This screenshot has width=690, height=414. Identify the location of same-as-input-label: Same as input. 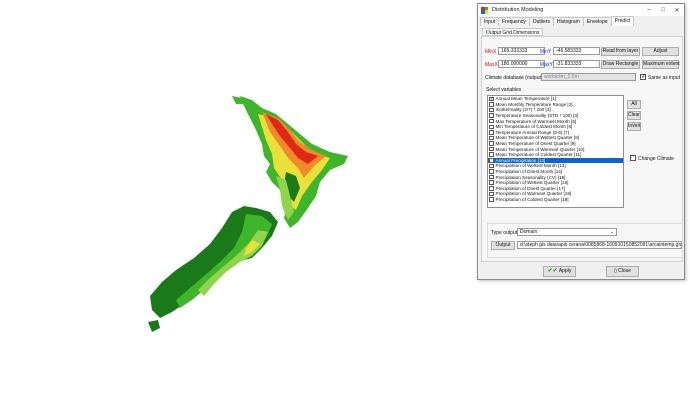
(664, 78).